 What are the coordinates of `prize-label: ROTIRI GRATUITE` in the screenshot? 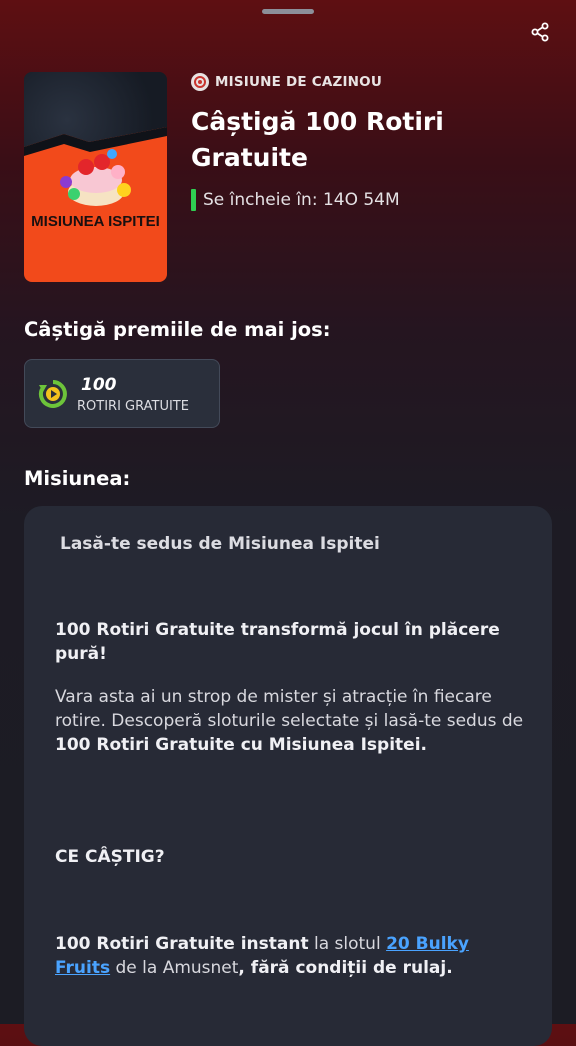 It's located at (133, 406).